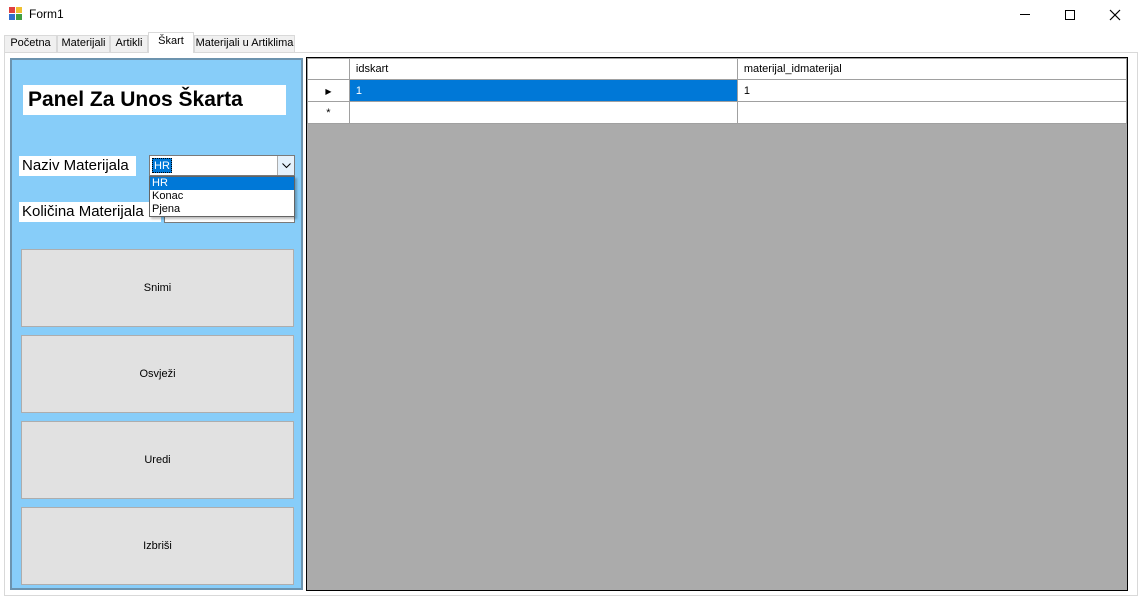 The height and width of the screenshot is (600, 1140). What do you see at coordinates (16, 14) in the screenshot?
I see `winforms-app-icon` at bounding box center [16, 14].